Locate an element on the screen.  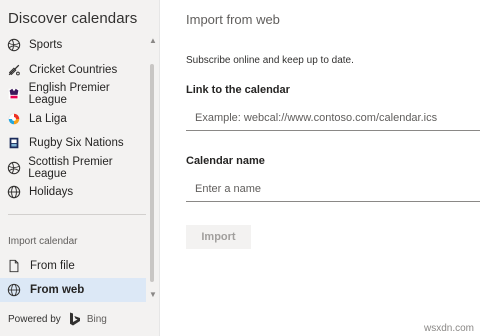
calendar-item-label: La Liga is located at coordinates (48, 118).